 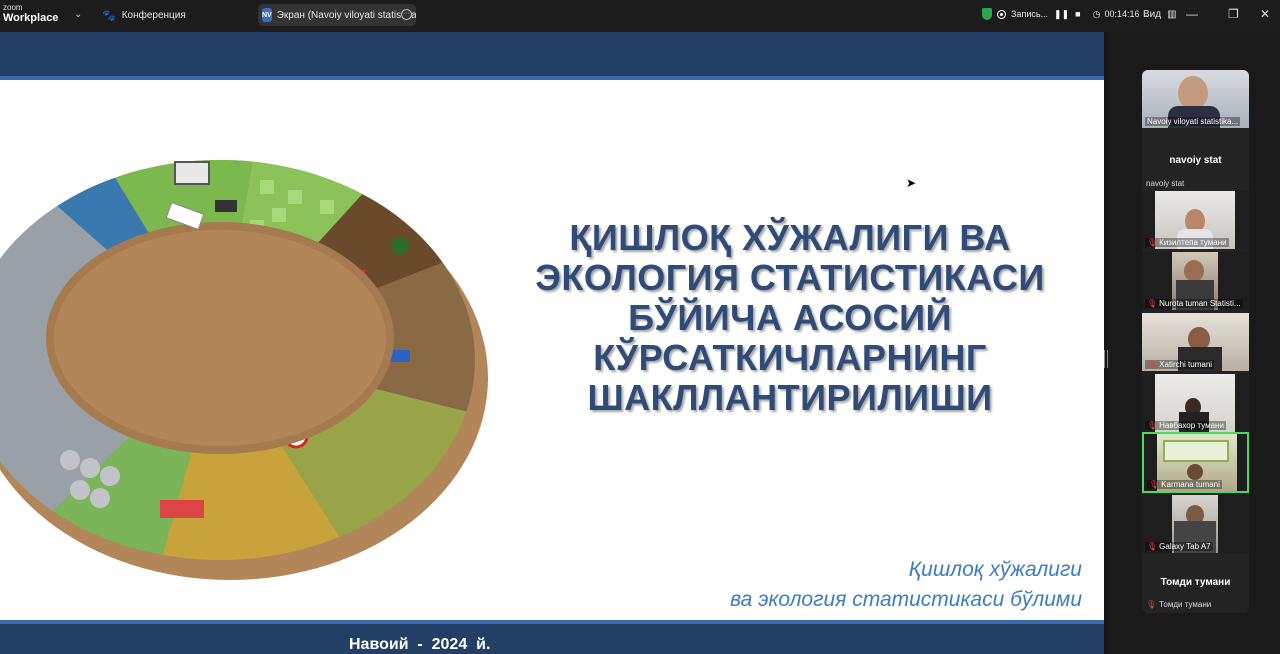 I want to click on participant-name: 🎙 Galaxy Tab A7, so click(x=1179, y=546).